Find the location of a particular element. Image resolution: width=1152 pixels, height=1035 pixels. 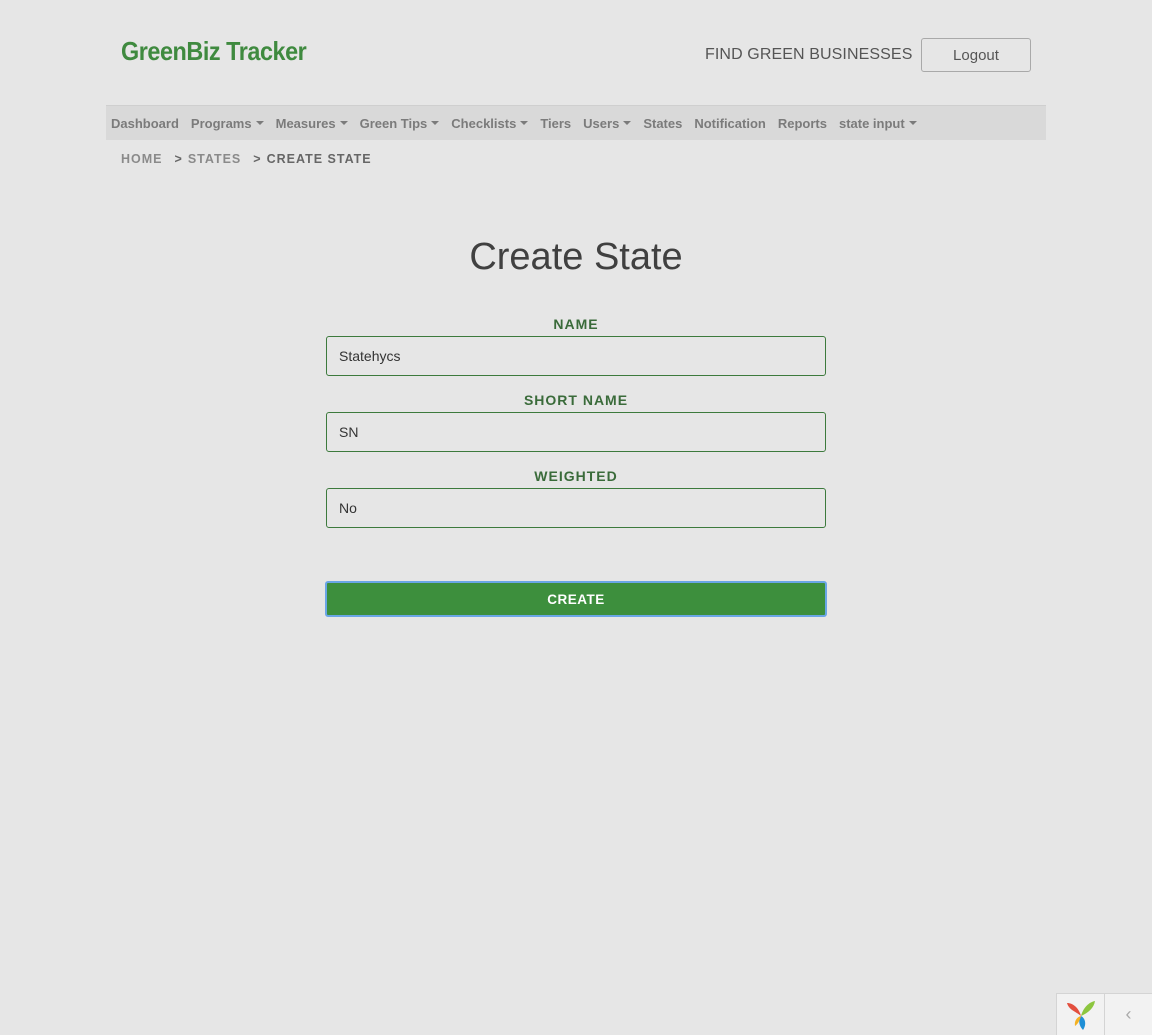

site-logo: GreenBiz Tracker is located at coordinates (214, 51).